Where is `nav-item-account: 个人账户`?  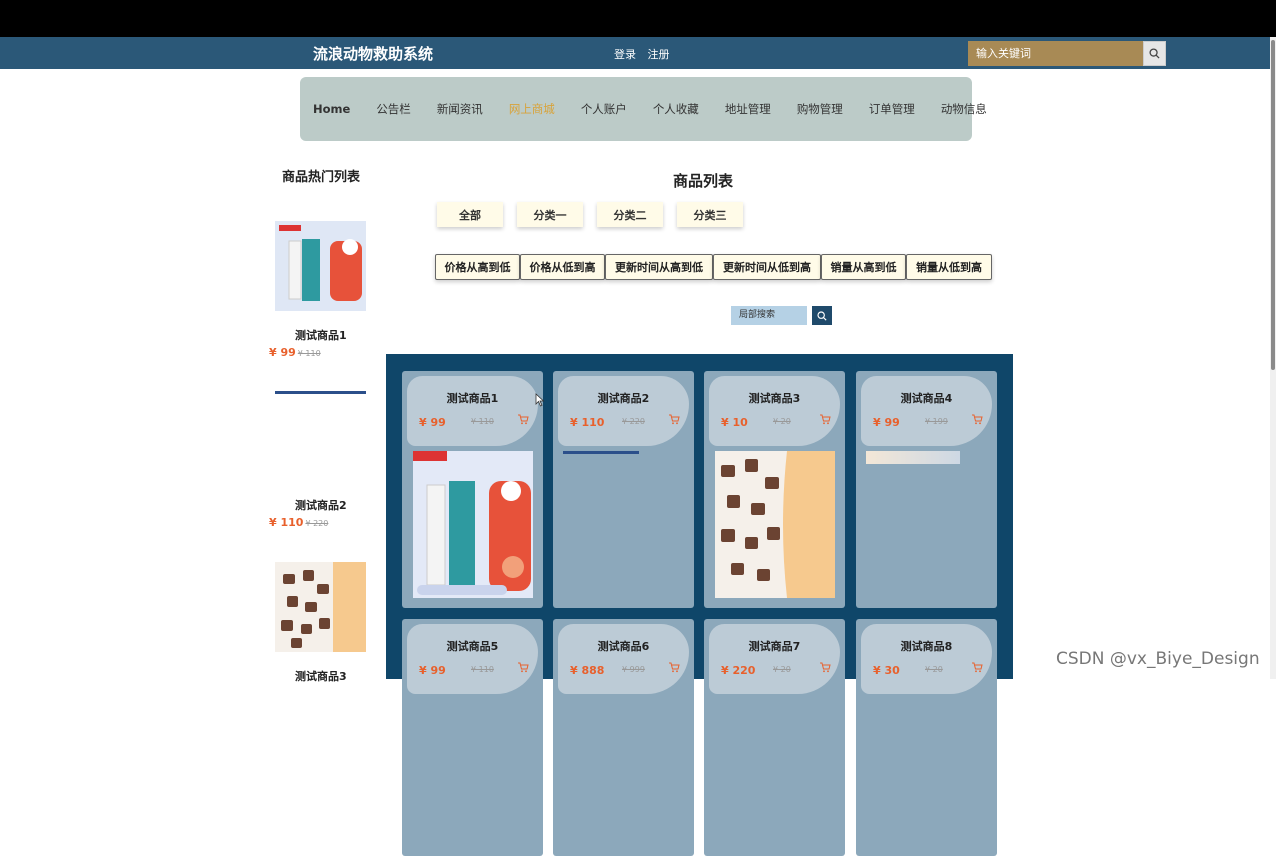 nav-item-account: 个人账户 is located at coordinates (604, 109).